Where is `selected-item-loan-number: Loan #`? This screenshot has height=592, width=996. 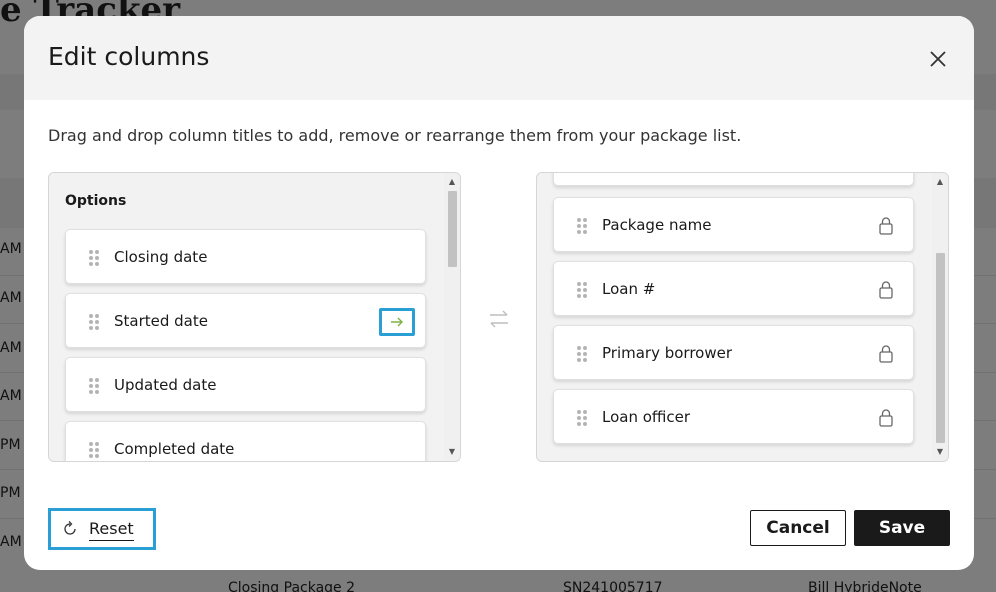 selected-item-loan-number: Loan # is located at coordinates (733, 288).